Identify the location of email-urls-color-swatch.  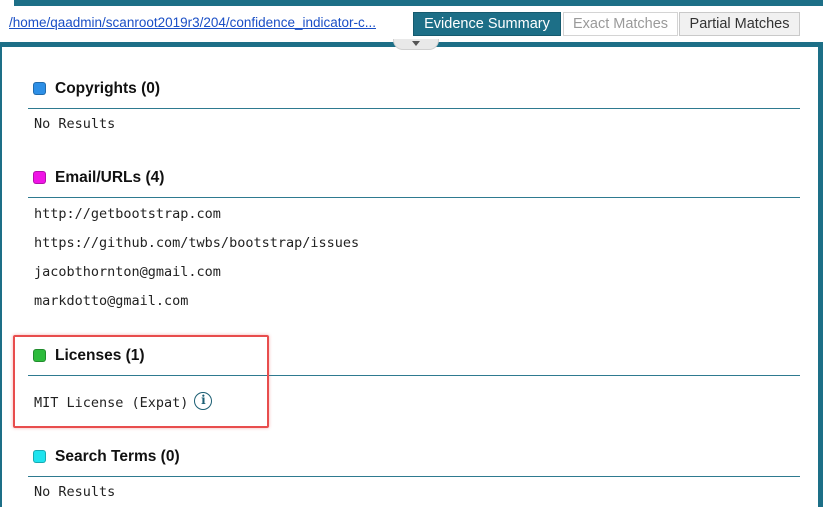
(39, 177).